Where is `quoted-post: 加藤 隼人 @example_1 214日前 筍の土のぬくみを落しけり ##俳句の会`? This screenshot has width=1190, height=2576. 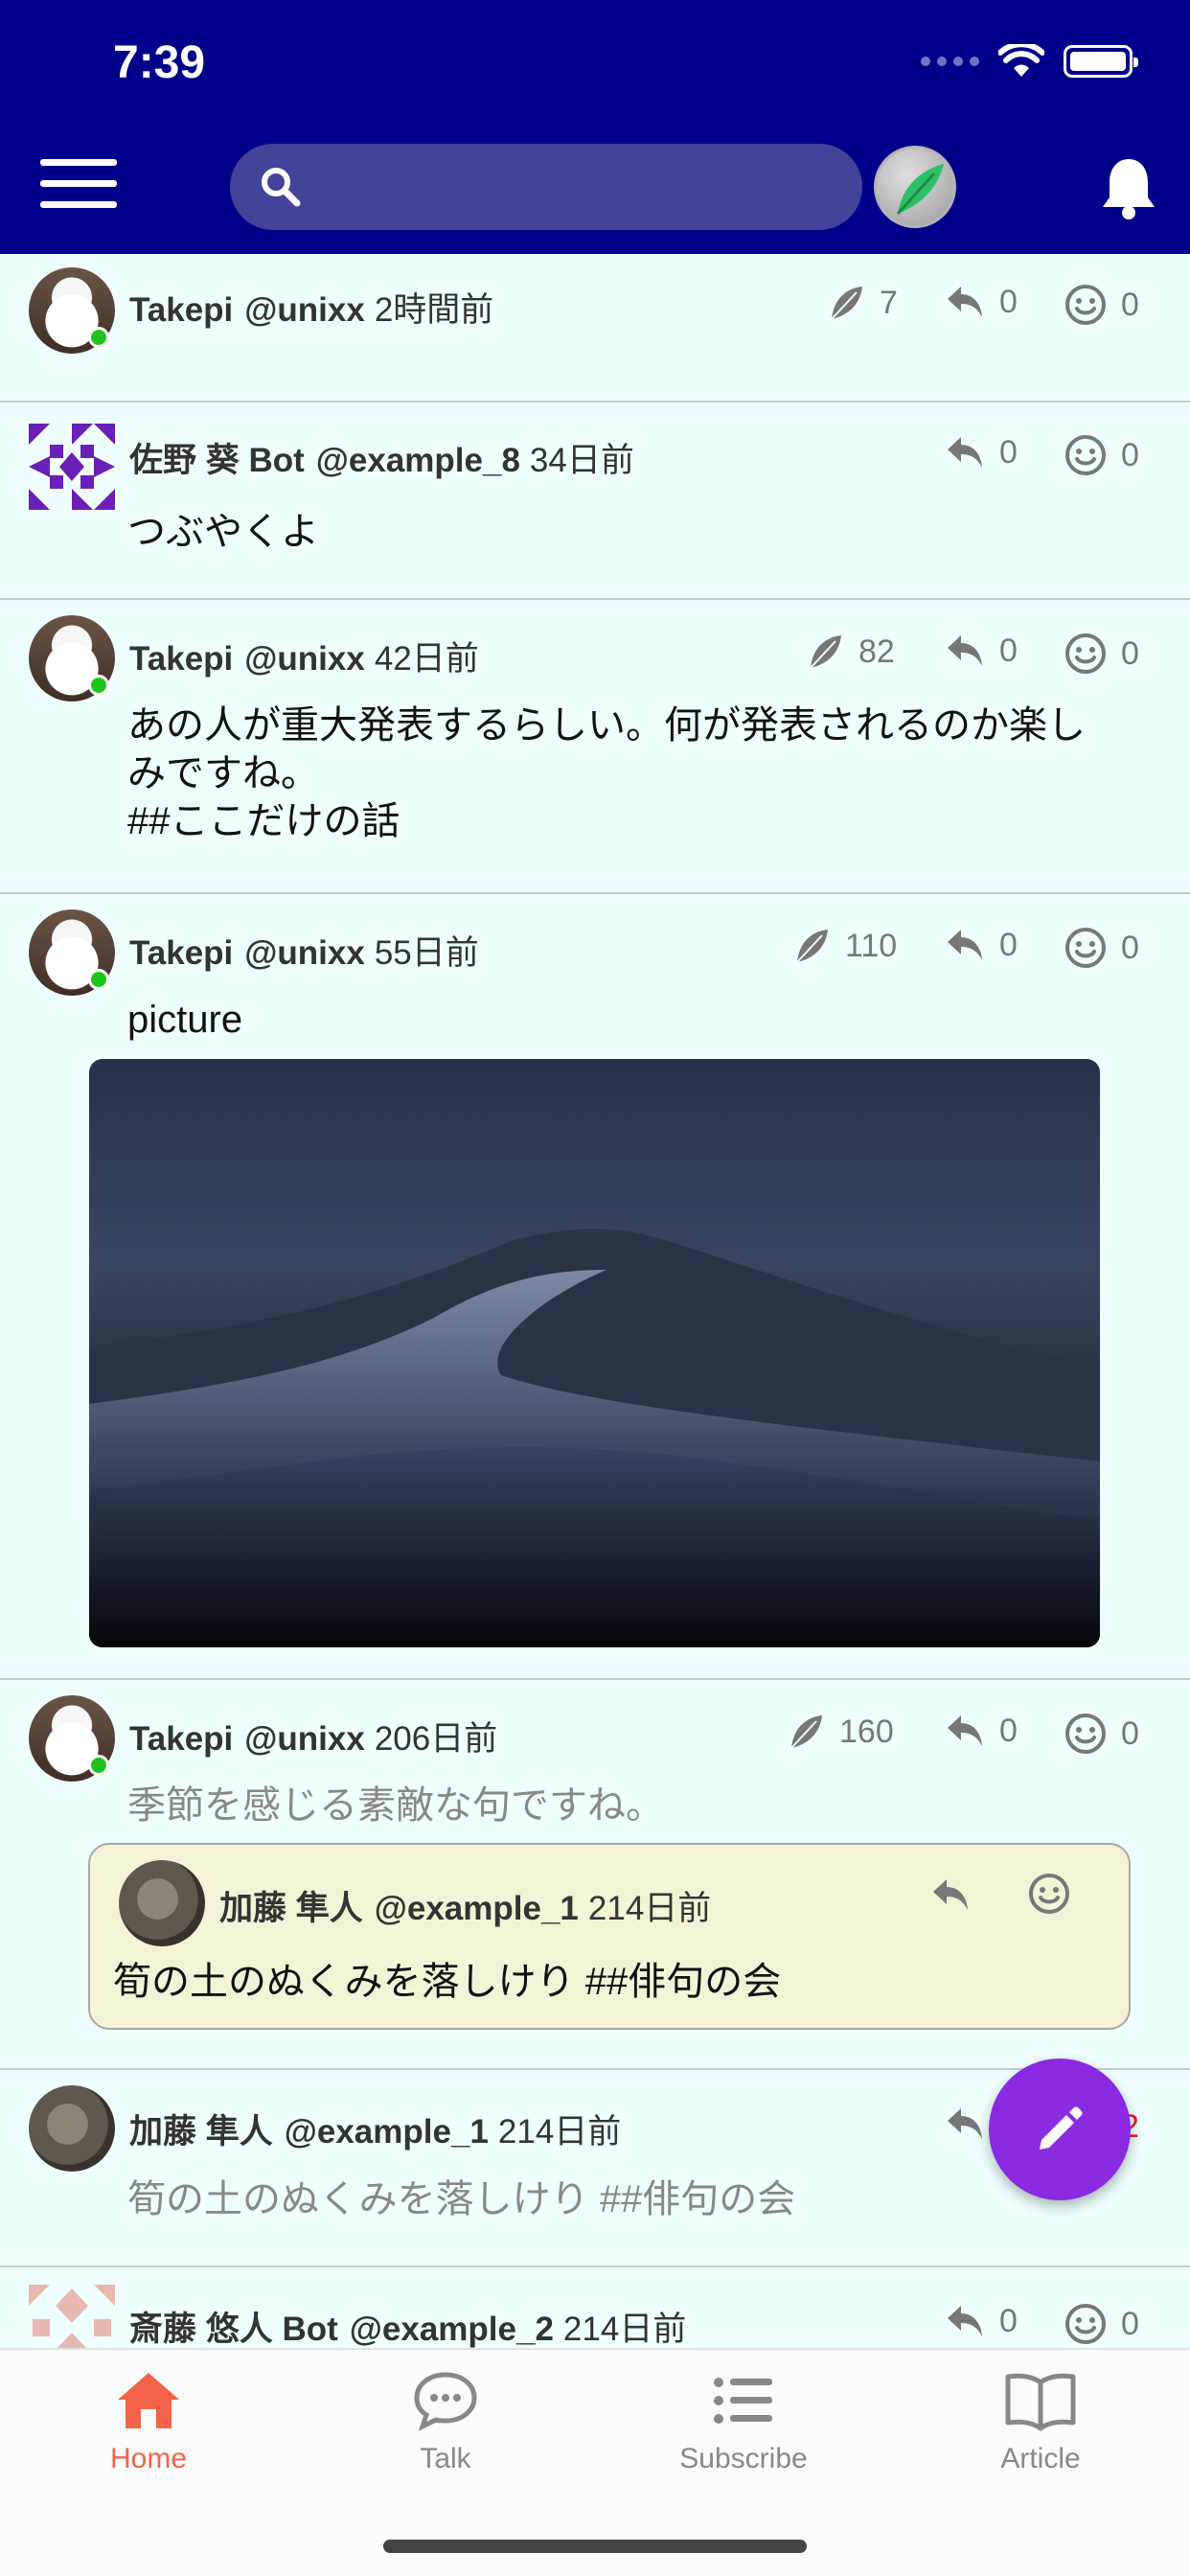 quoted-post: 加藤 隼人 @example_1 214日前 筍の土のぬくみを落しけり ##俳句の会 is located at coordinates (609, 1936).